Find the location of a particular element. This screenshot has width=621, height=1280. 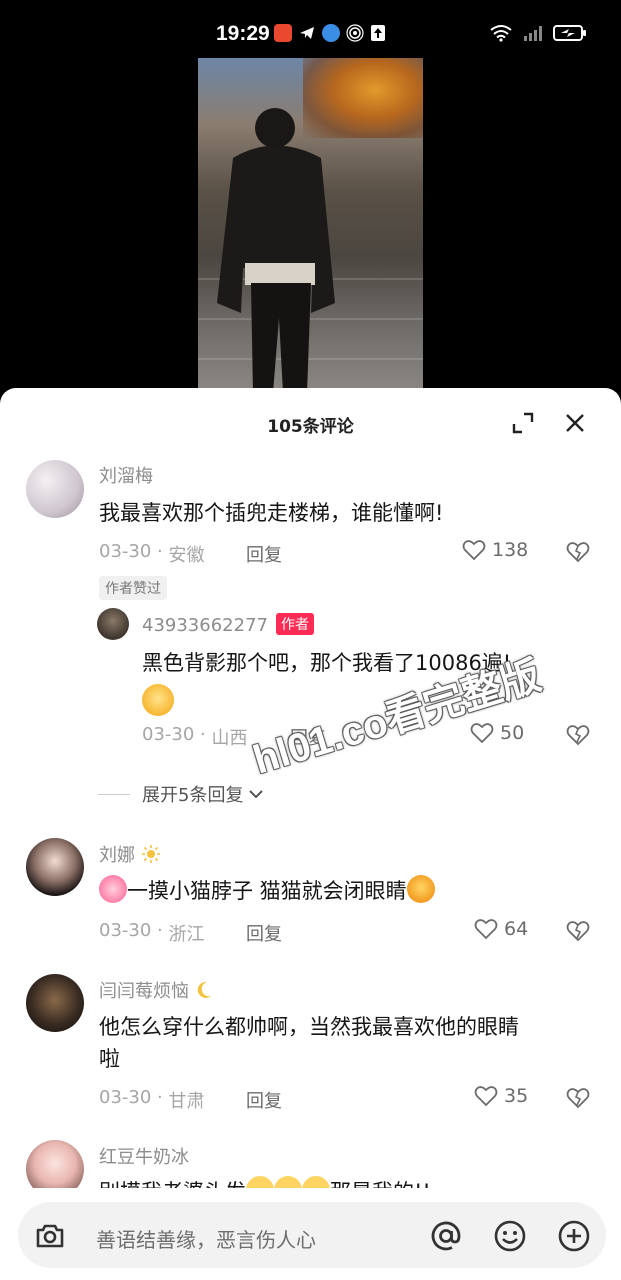

status-system-icons is located at coordinates (538, 33).